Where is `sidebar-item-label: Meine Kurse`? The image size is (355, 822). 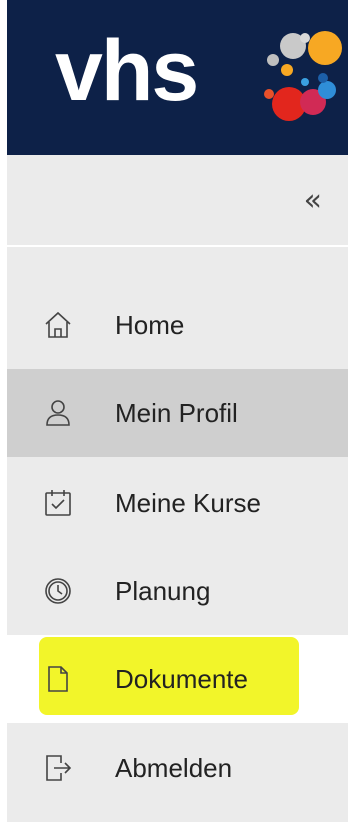 sidebar-item-label: Meine Kurse is located at coordinates (188, 502).